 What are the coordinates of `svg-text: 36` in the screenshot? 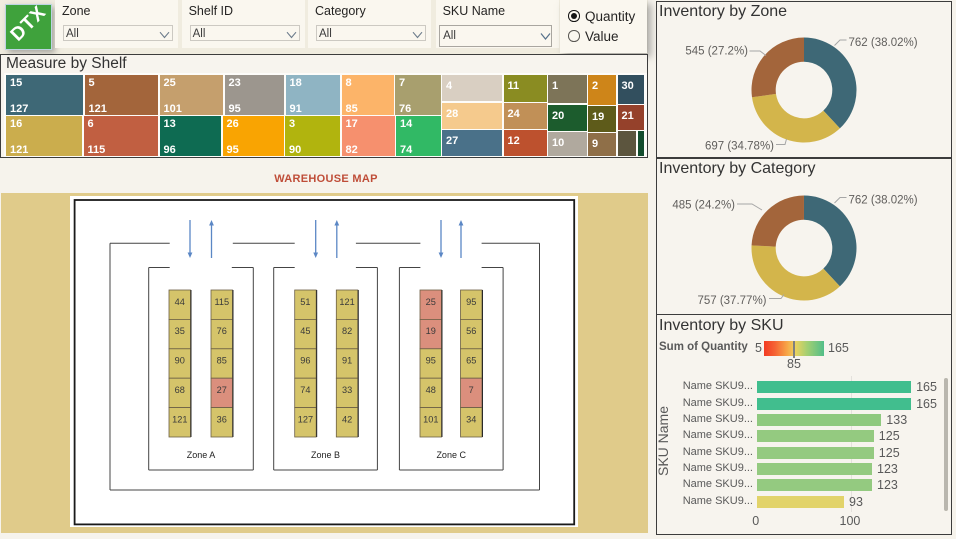 It's located at (222, 419).